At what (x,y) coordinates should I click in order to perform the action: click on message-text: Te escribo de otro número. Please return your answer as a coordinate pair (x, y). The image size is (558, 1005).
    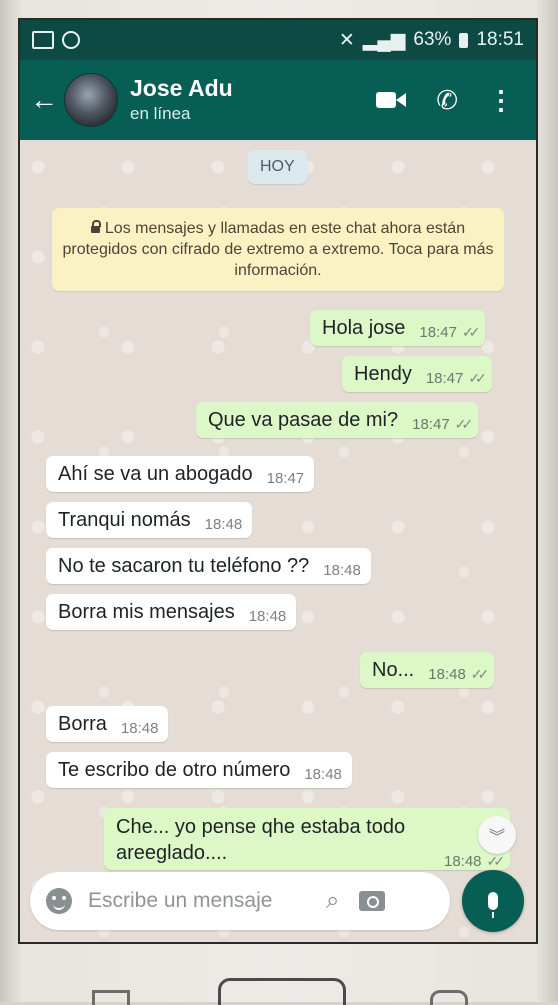
    Looking at the image, I should click on (174, 769).